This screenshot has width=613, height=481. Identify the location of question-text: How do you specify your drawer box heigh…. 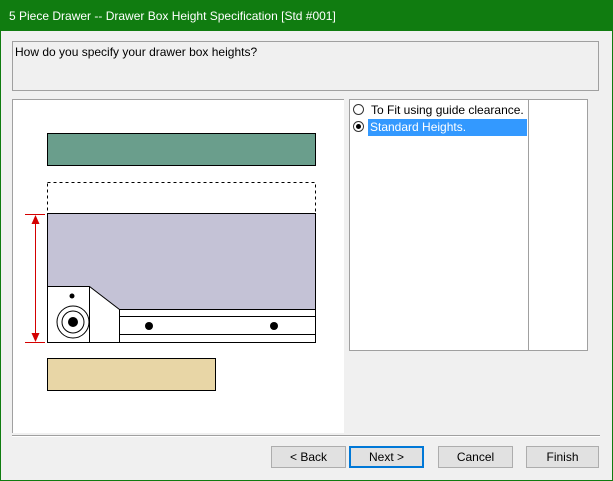
(136, 52).